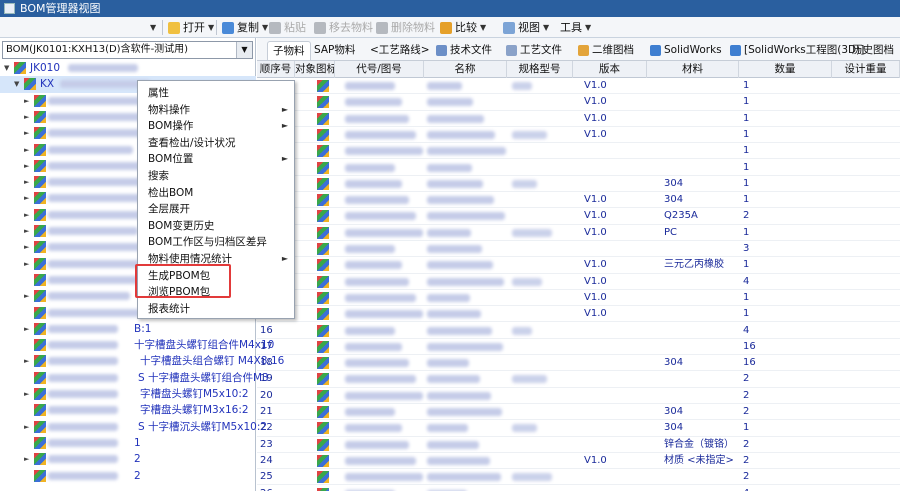  What do you see at coordinates (315, 69) in the screenshot?
I see `column-header: 对象图标` at bounding box center [315, 69].